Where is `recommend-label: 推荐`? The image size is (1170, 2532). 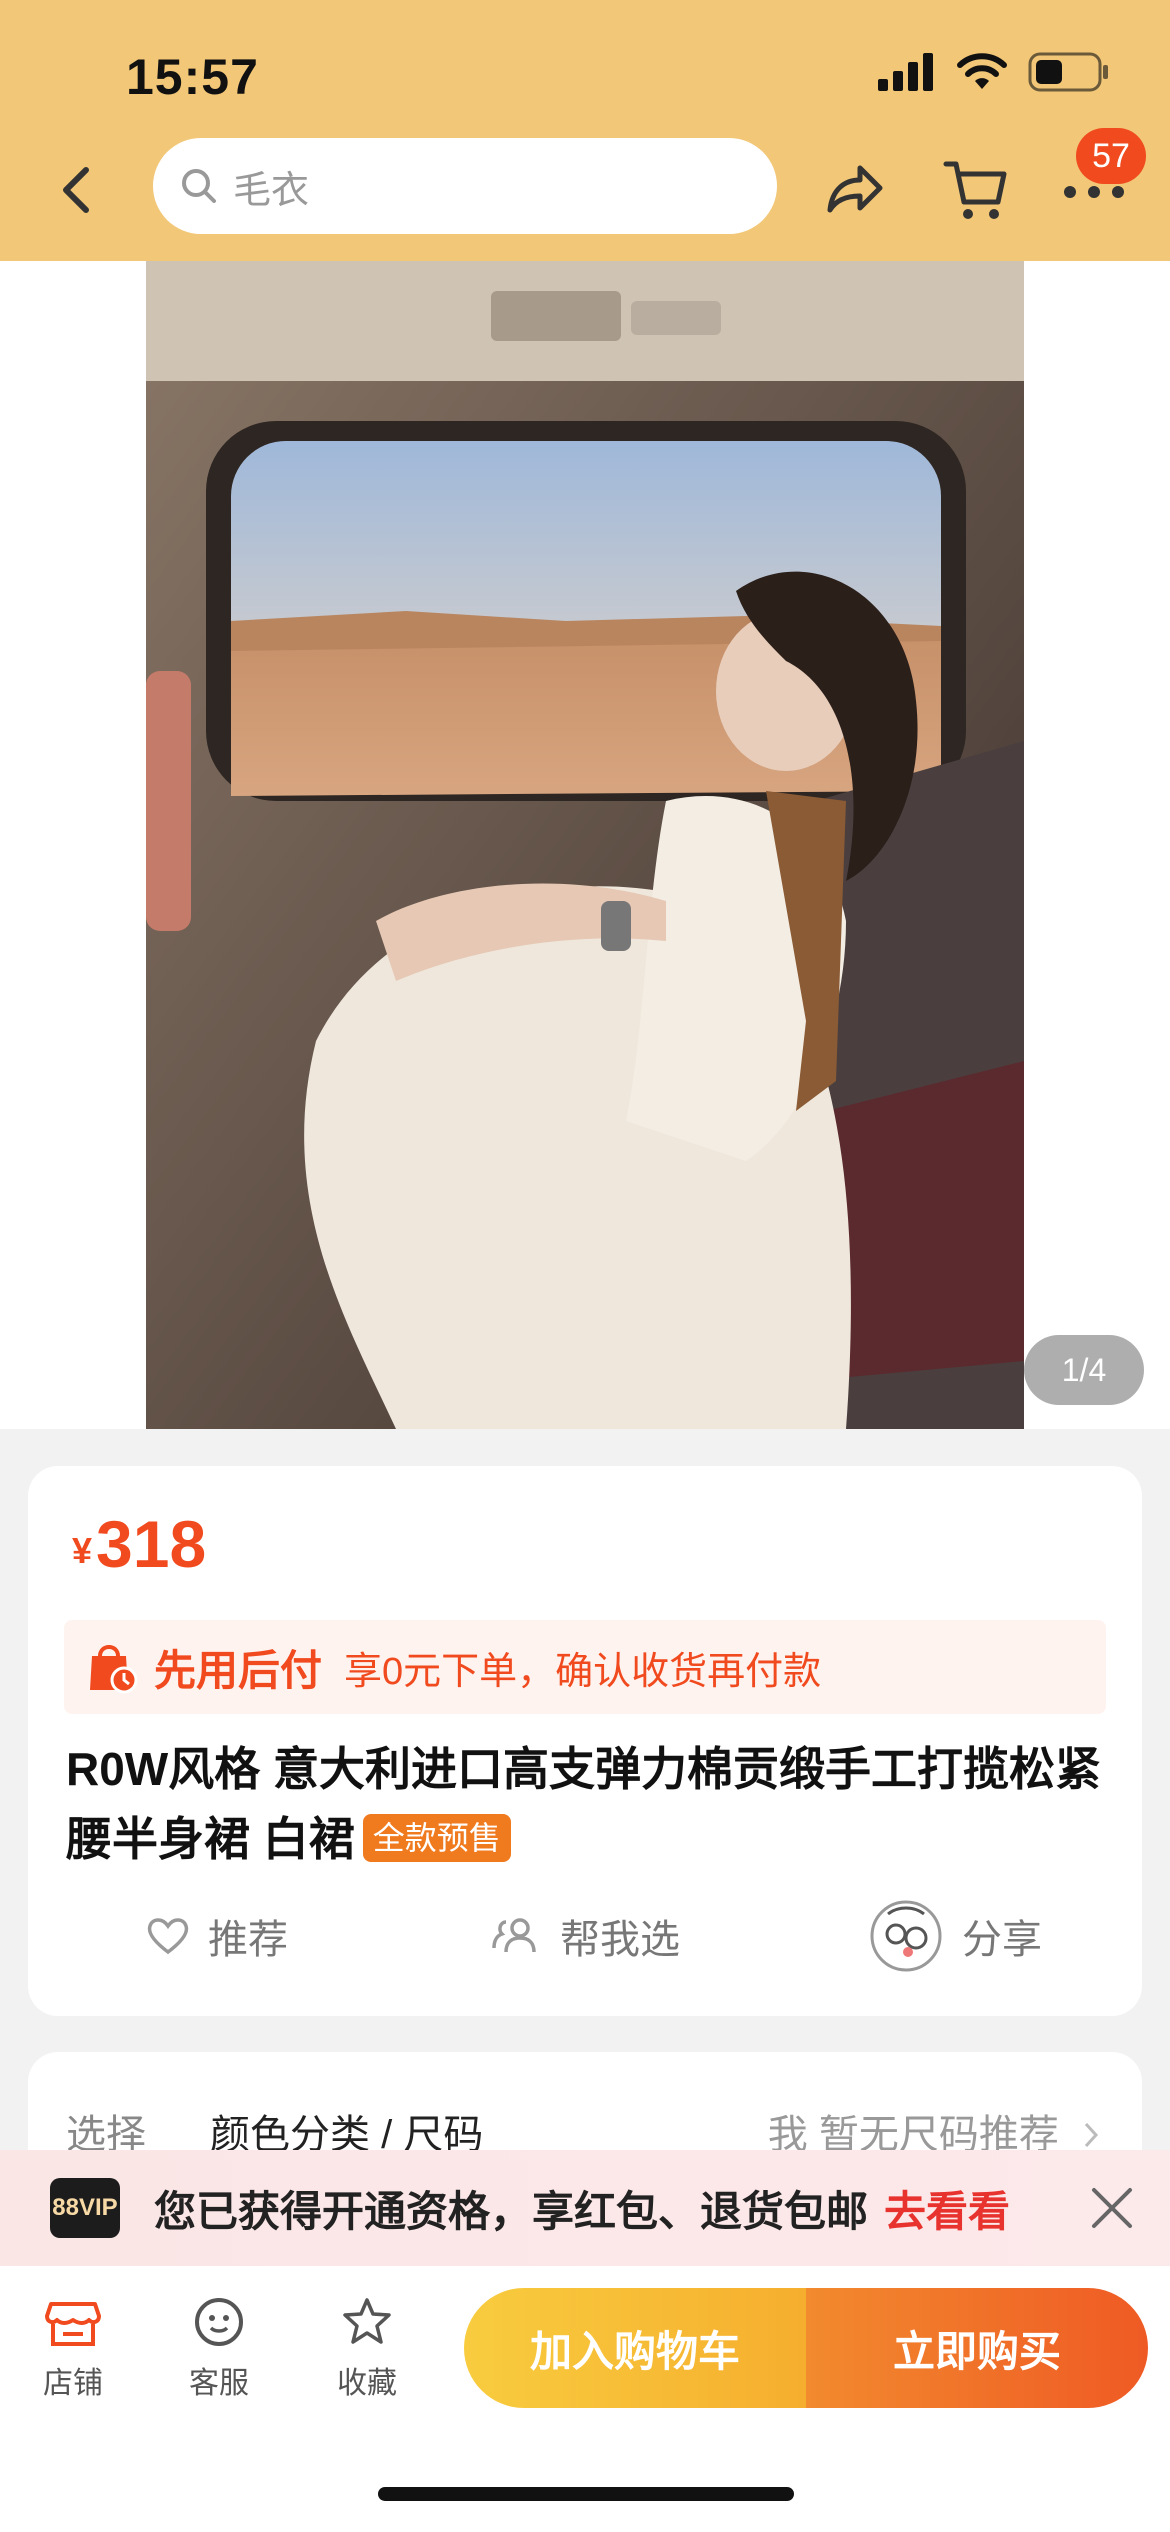
recommend-label: 推荐 is located at coordinates (248, 1940).